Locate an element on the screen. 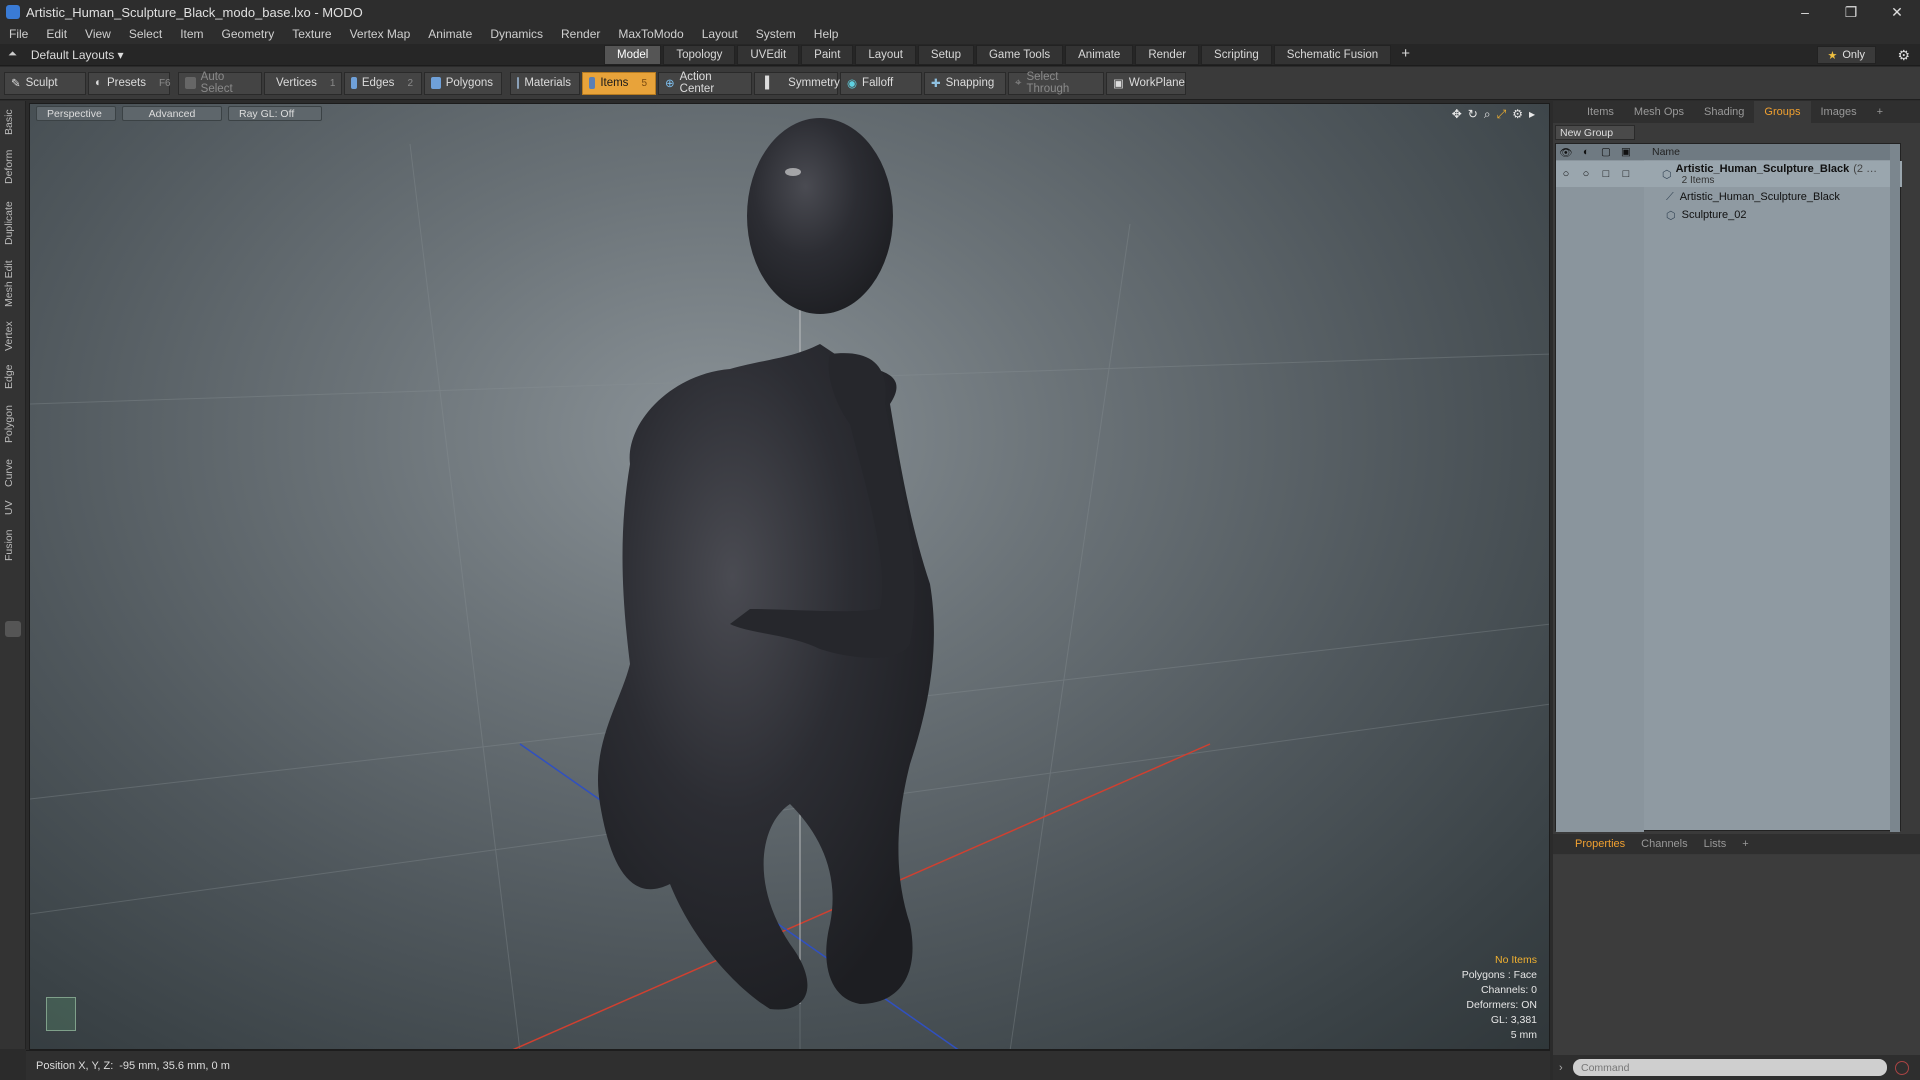  vtab-polygon: Polygon is located at coordinates (13, 424).